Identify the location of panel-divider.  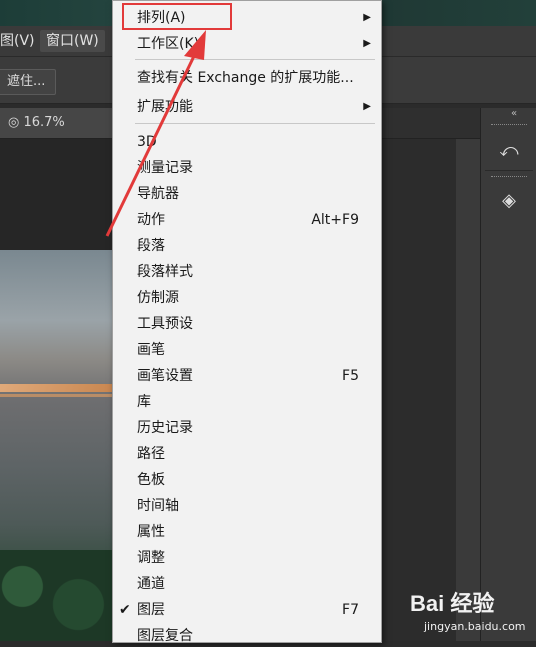
(509, 170).